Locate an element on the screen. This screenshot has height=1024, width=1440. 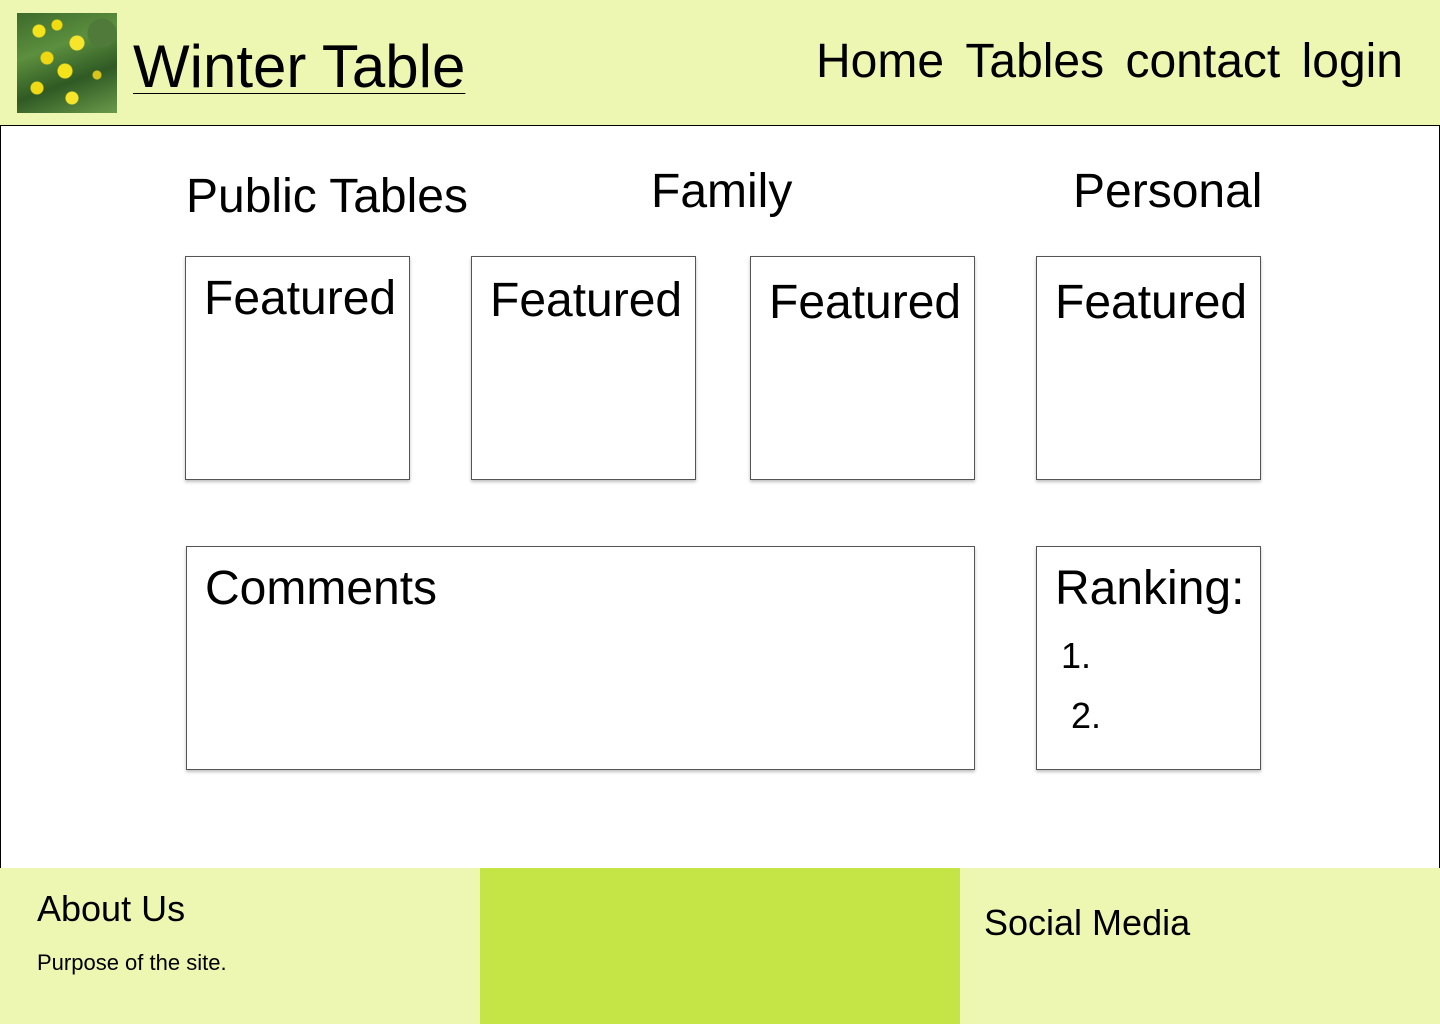
nav-contact: contact is located at coordinates (1202, 61).